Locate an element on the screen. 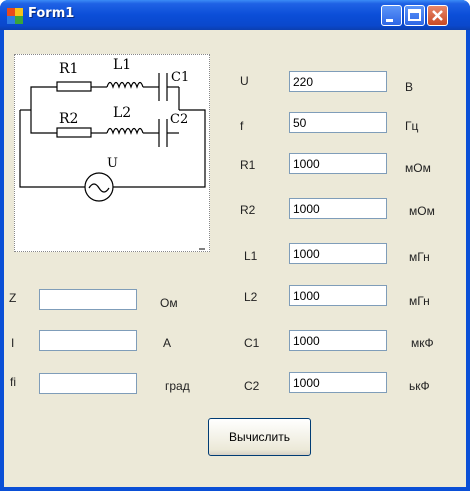 This screenshot has width=470, height=491. f-input is located at coordinates (338, 122).